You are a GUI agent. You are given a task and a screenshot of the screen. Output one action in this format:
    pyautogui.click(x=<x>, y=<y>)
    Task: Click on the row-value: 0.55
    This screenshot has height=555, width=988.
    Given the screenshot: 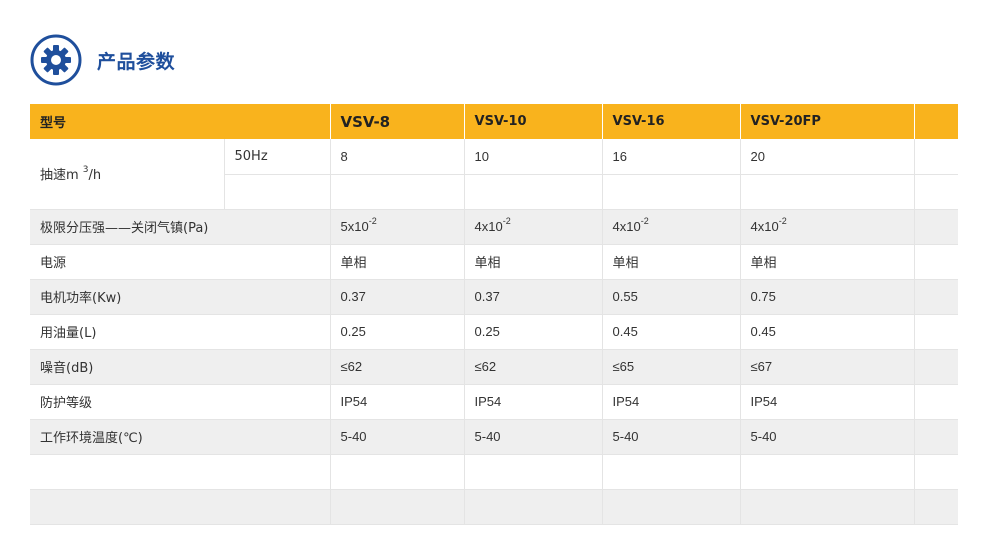 What is the action you would take?
    pyautogui.click(x=671, y=297)
    